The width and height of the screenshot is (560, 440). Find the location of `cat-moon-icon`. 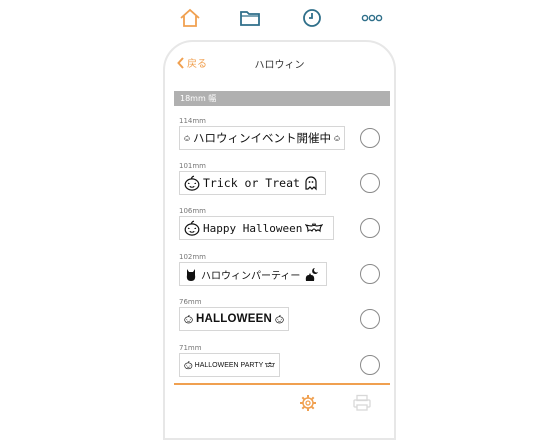

cat-moon-icon is located at coordinates (312, 274).